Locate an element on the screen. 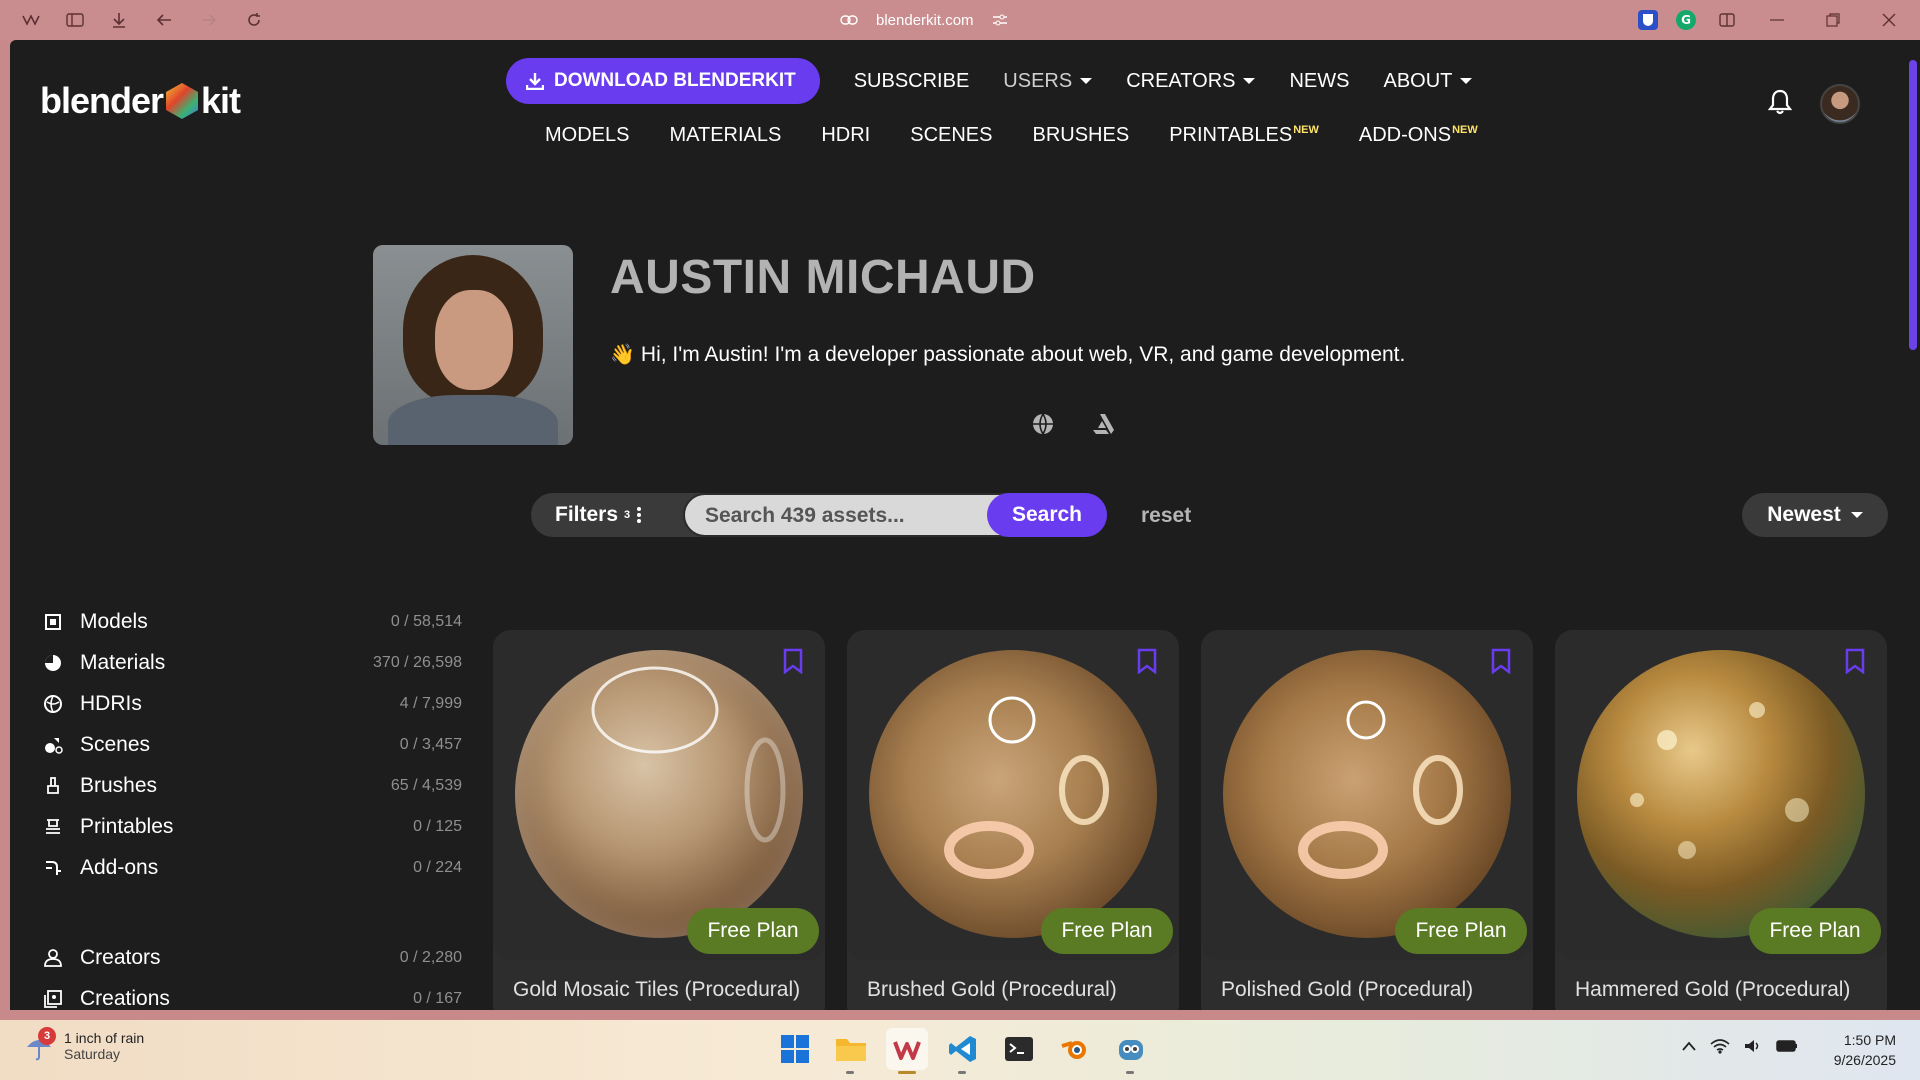  sidebar-item-label: HDRIs is located at coordinates (111, 703).